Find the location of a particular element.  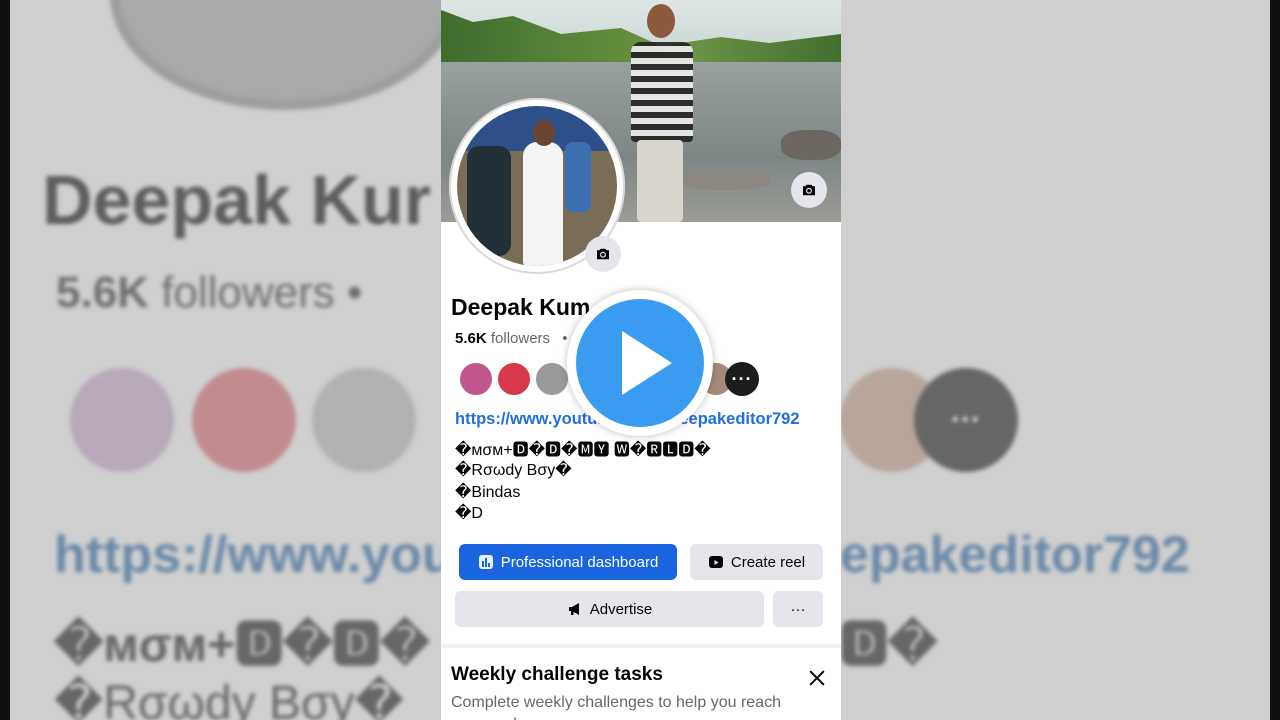

play-button is located at coordinates (640, 363).